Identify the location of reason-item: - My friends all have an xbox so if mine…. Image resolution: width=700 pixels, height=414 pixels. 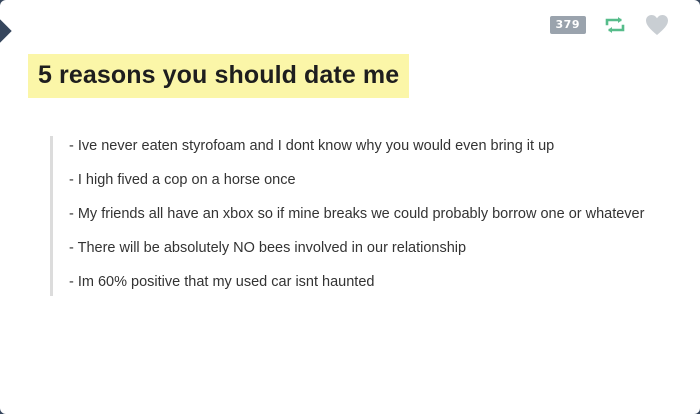
(357, 214).